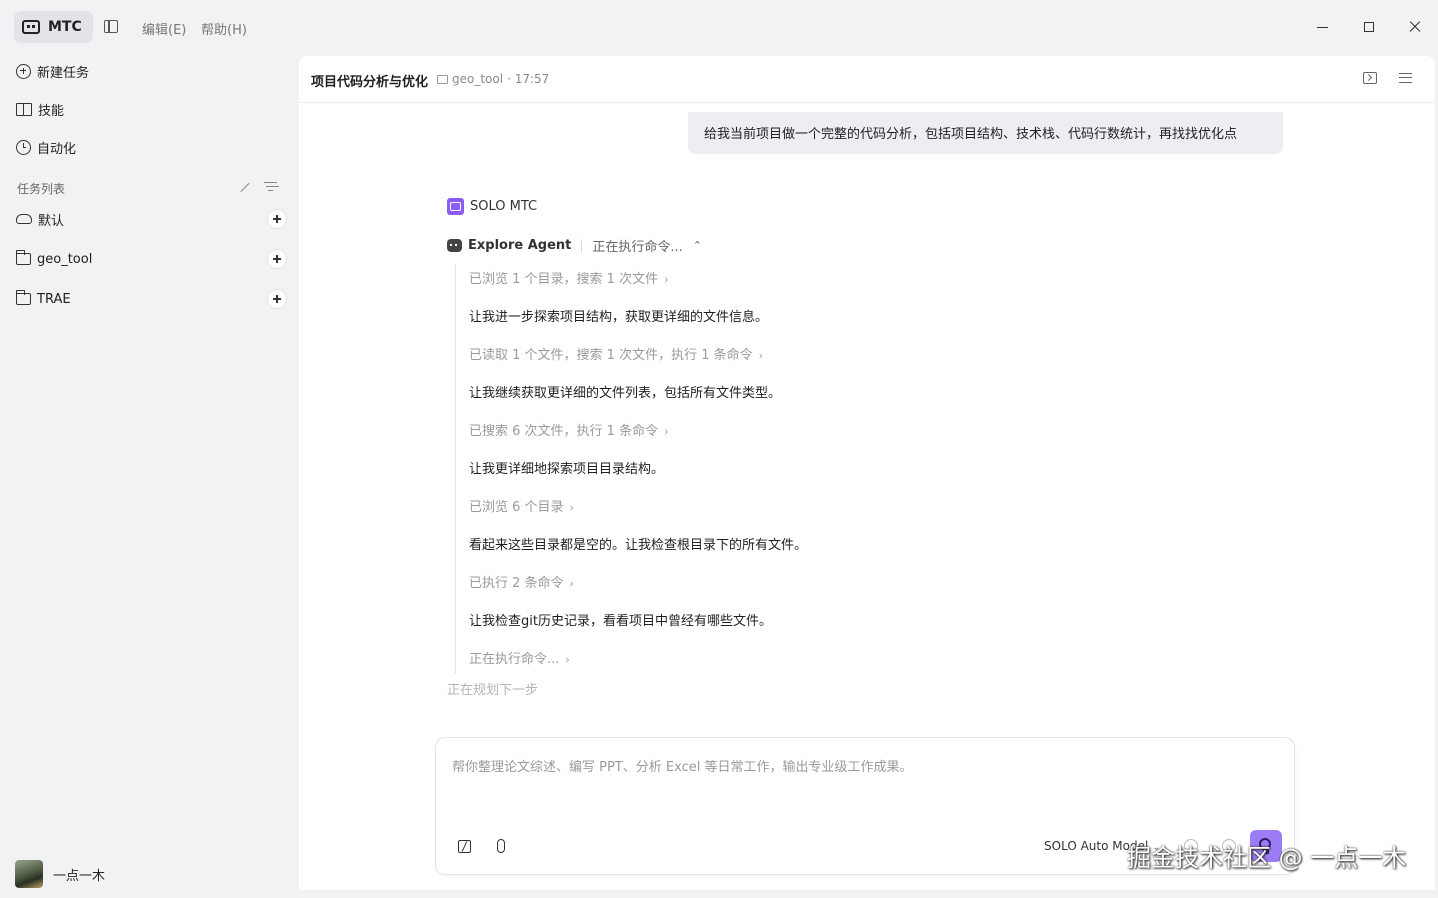 This screenshot has height=898, width=1438. I want to click on task-group-geo-tool: geo_tool, so click(150, 259).